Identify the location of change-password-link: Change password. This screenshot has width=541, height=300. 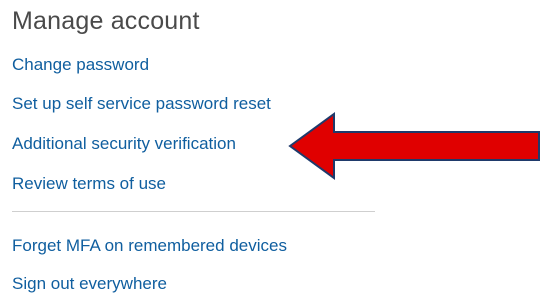
(80, 65).